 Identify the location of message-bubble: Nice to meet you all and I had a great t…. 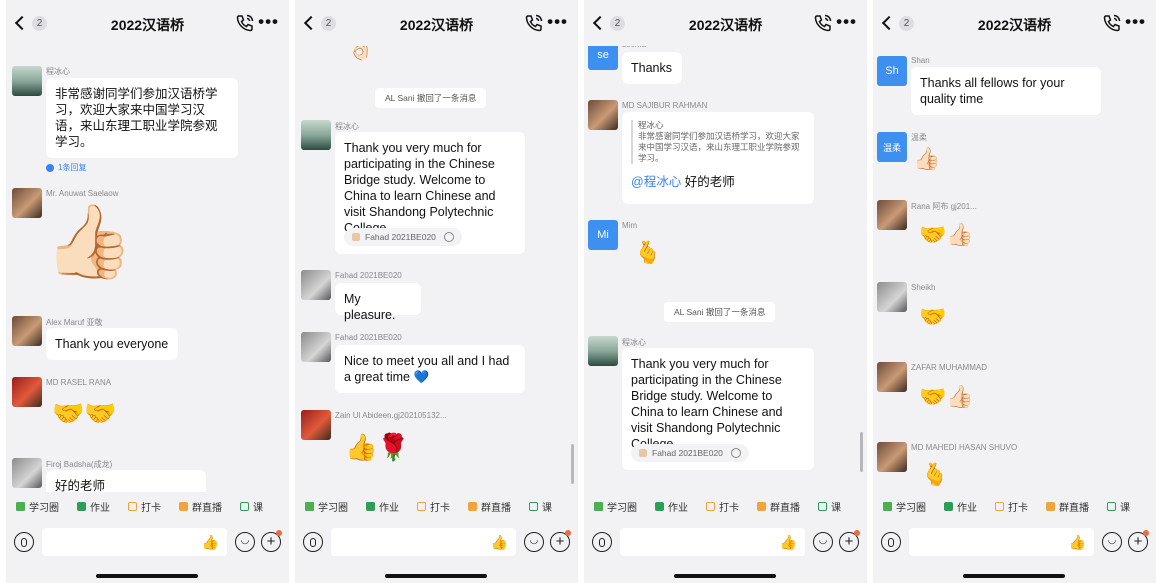
(430, 369).